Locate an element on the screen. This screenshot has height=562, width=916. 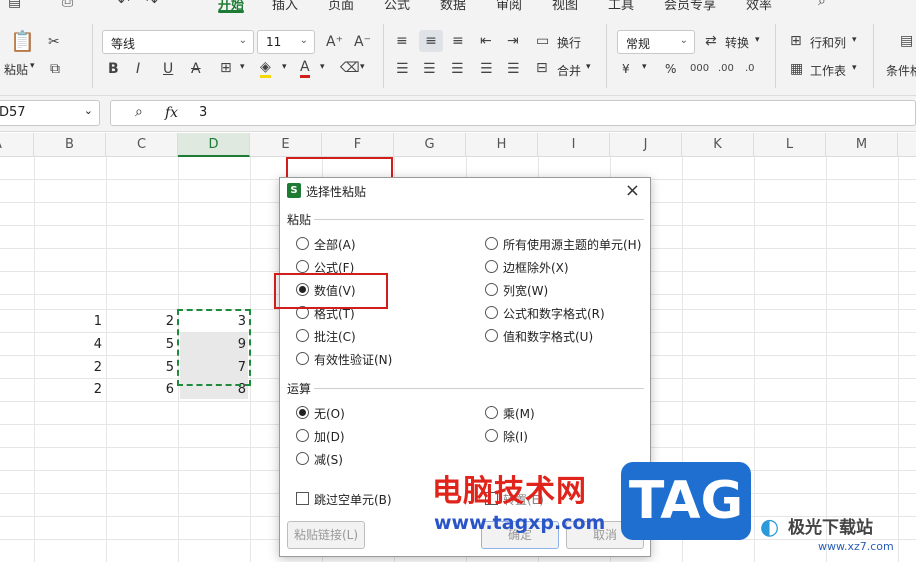
wrap-text-icon: ▭ is located at coordinates (542, 41).